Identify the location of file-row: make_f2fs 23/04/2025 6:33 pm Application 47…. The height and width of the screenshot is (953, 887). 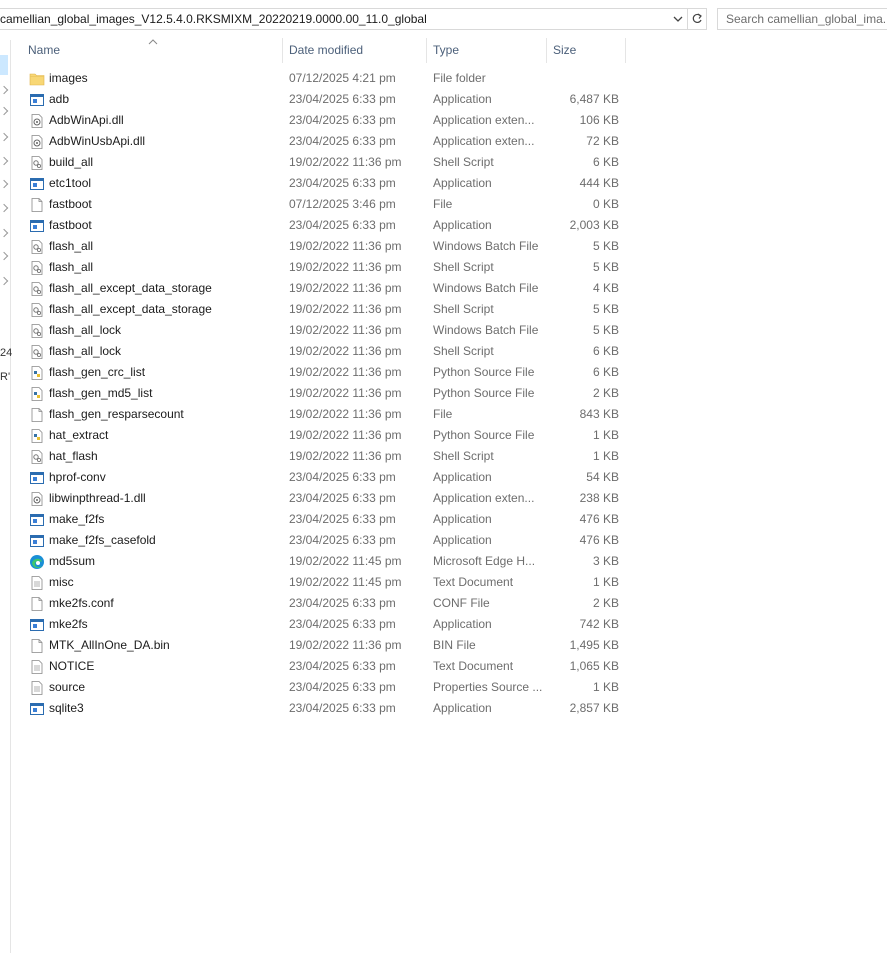
(321, 520).